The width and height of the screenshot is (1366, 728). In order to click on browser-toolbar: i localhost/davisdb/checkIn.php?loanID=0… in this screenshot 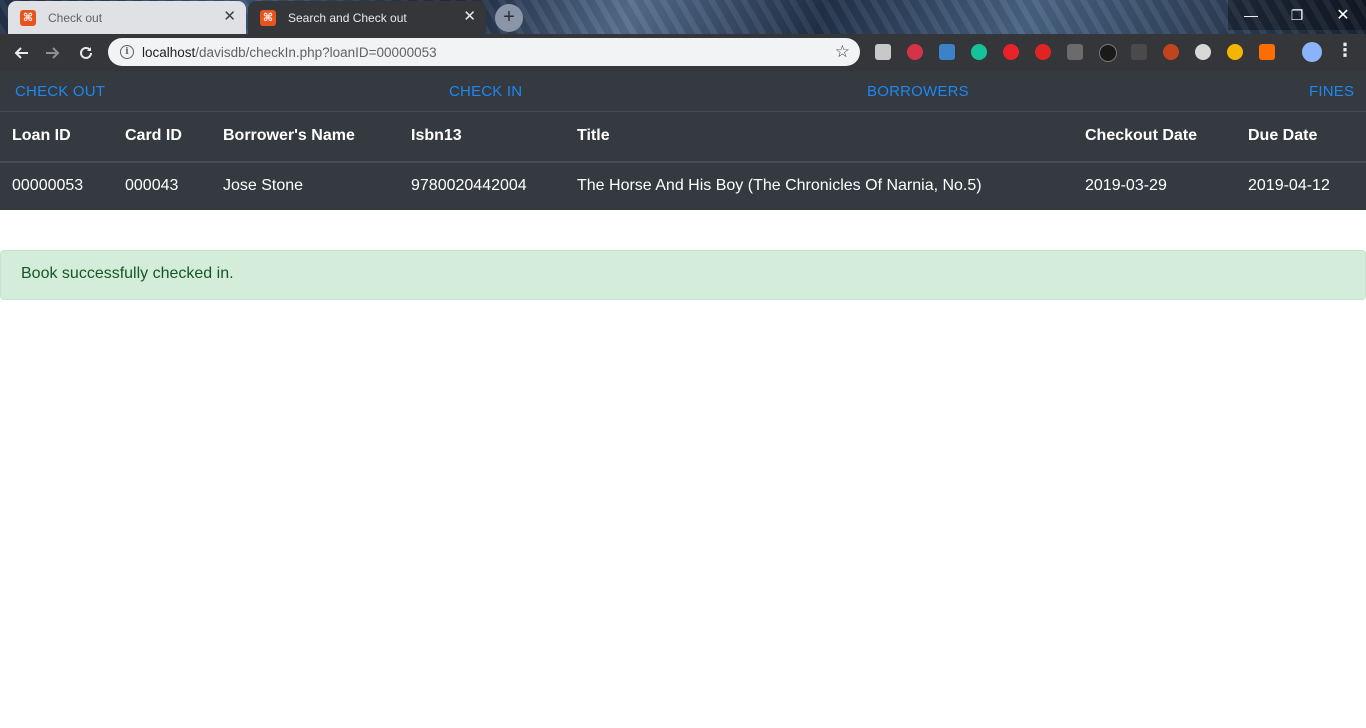, I will do `click(683, 52)`.